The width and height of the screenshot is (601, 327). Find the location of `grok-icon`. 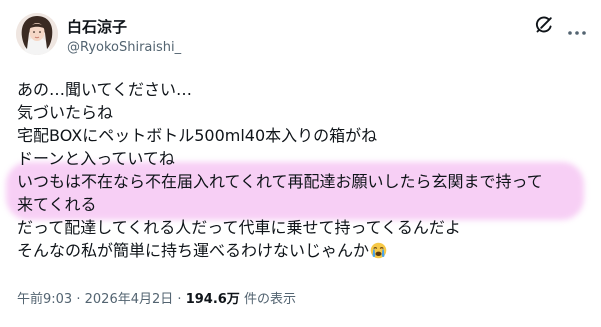

grok-icon is located at coordinates (544, 25).